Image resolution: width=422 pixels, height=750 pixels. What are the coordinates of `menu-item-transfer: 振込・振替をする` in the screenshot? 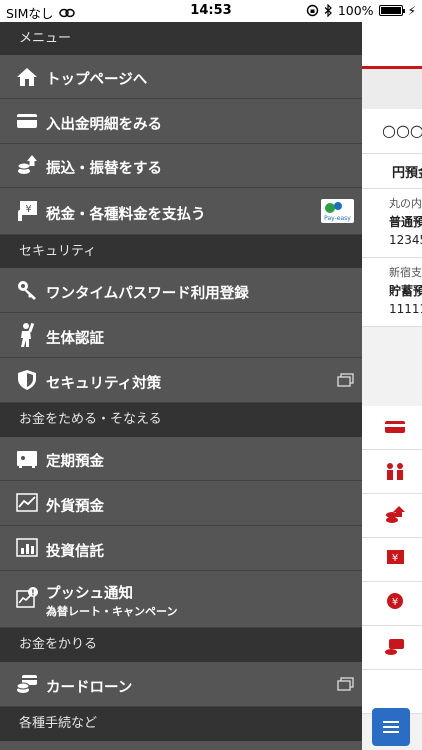 It's located at (181, 166).